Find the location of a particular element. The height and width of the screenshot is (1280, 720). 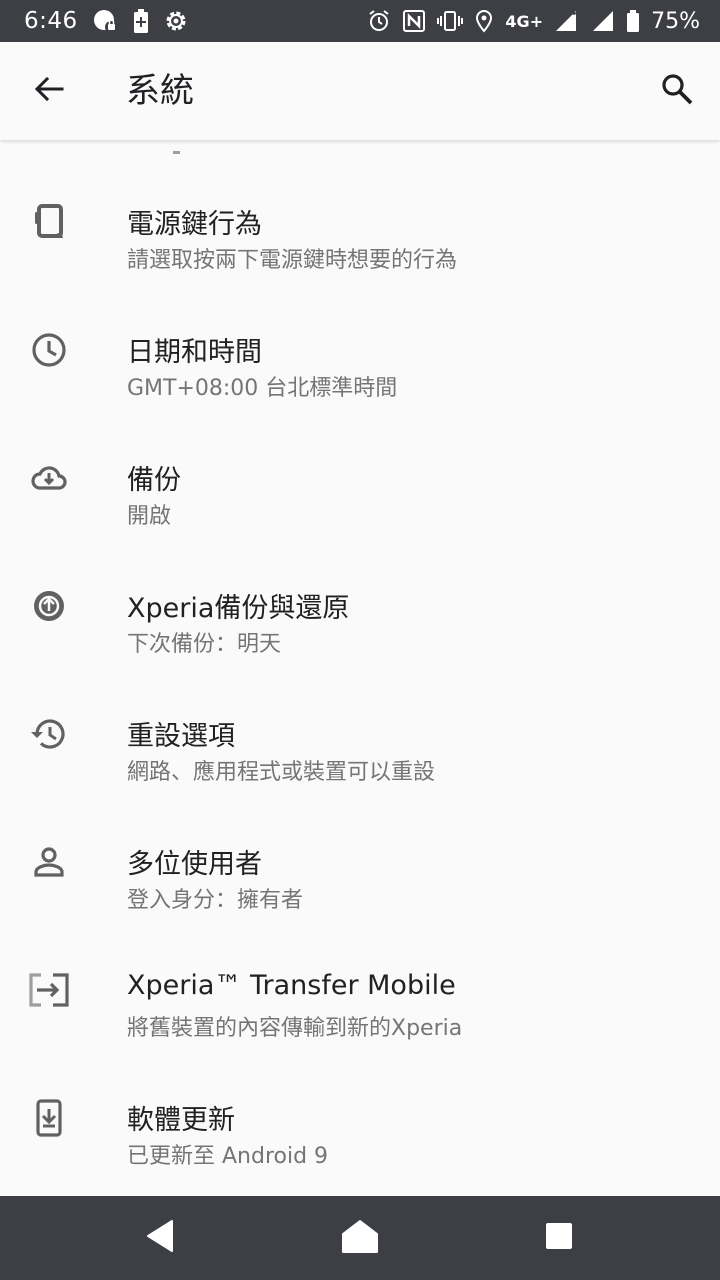

clock-time: 6:46 is located at coordinates (51, 21).